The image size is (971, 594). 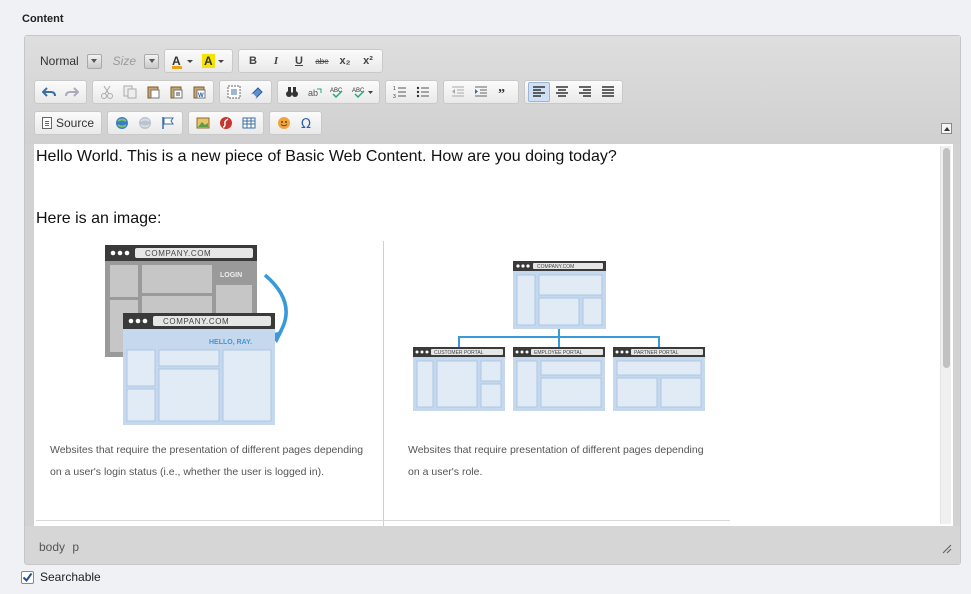 I want to click on size-combo-arrow-icon, so click(x=152, y=61).